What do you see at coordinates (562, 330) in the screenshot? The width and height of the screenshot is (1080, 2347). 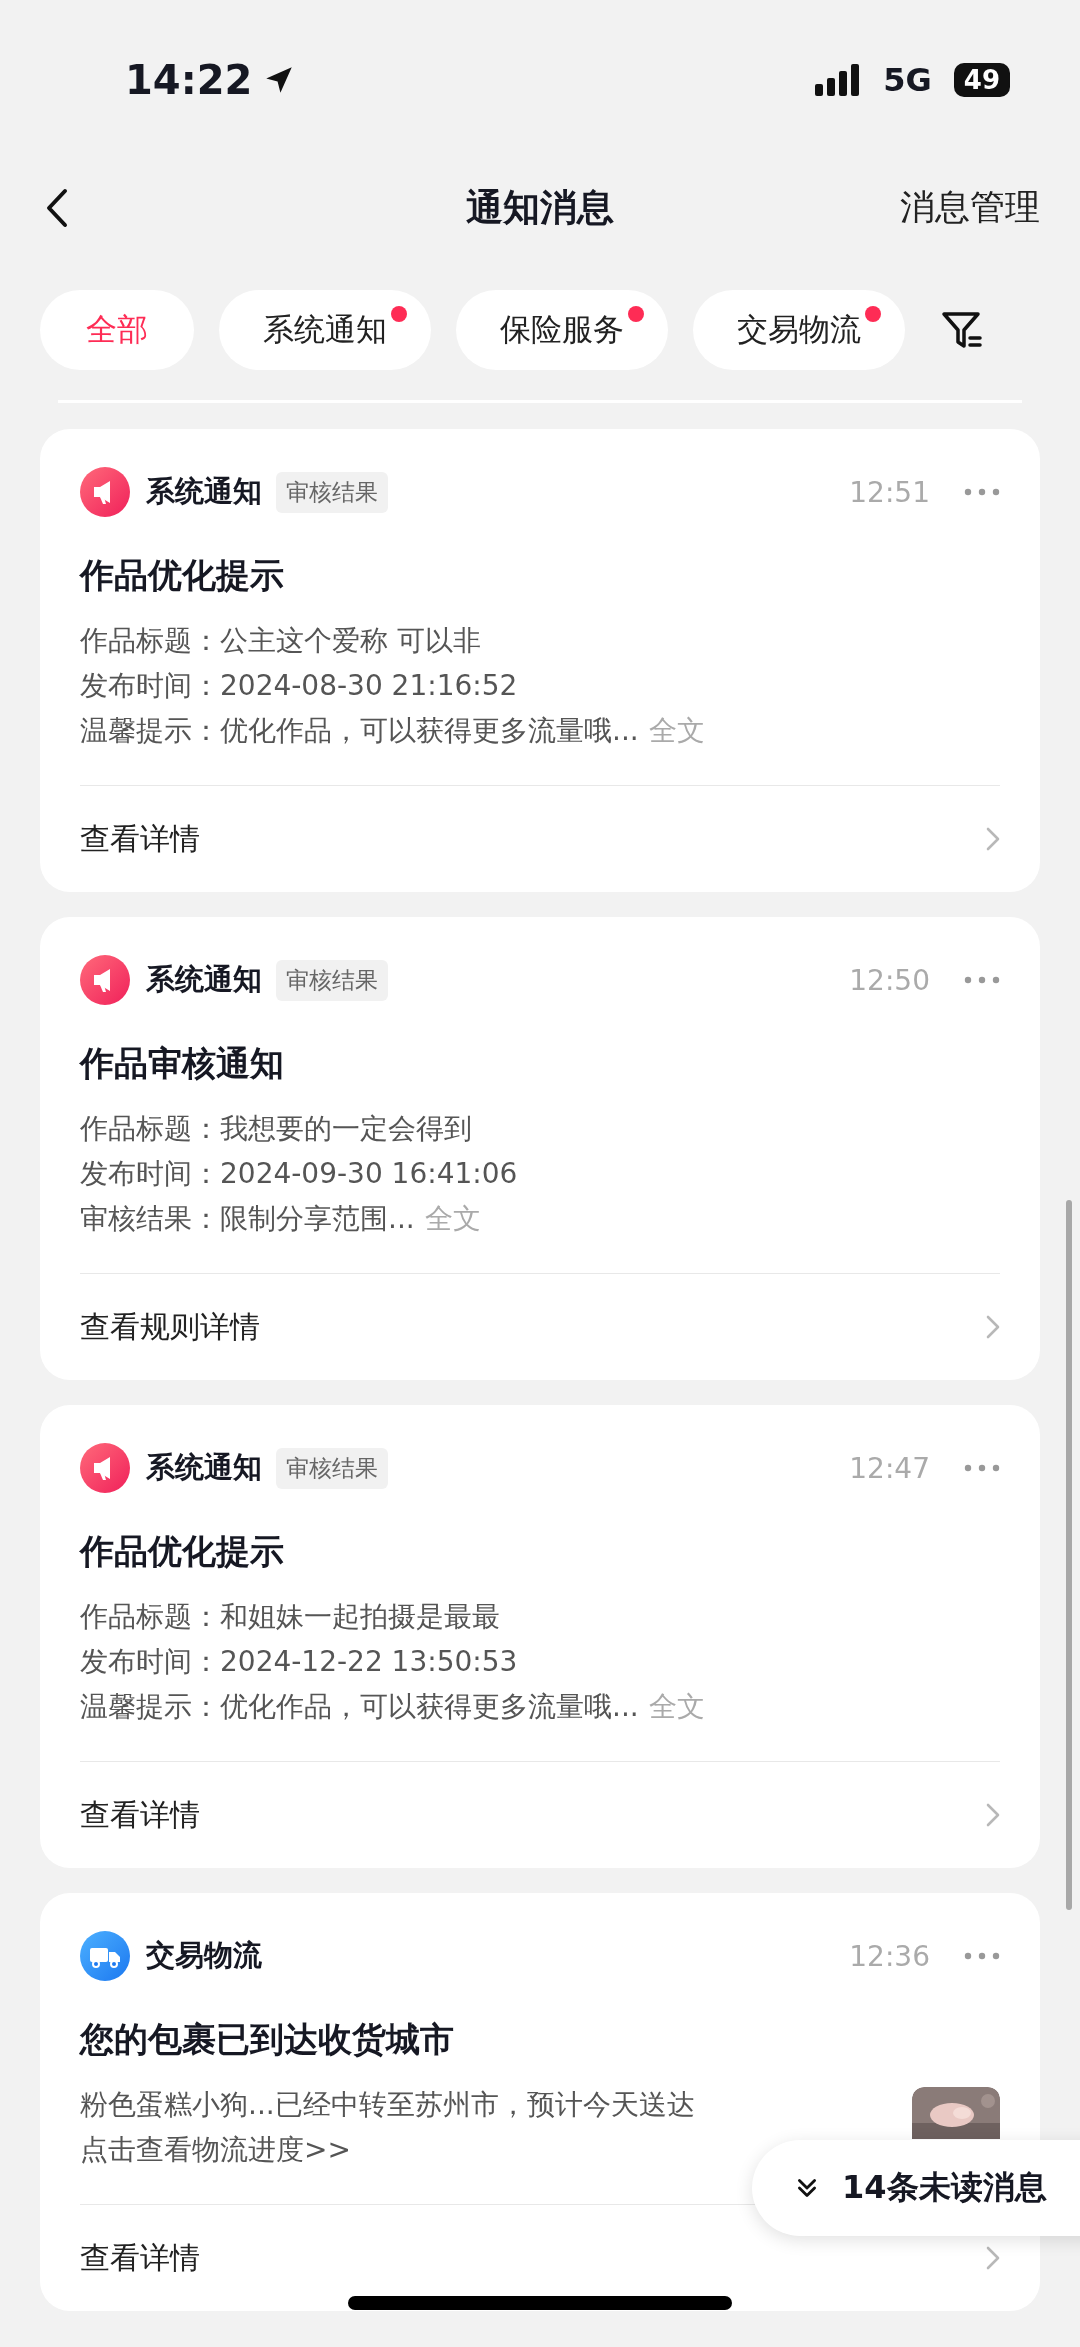 I see `category-tab: 保险服务` at bounding box center [562, 330].